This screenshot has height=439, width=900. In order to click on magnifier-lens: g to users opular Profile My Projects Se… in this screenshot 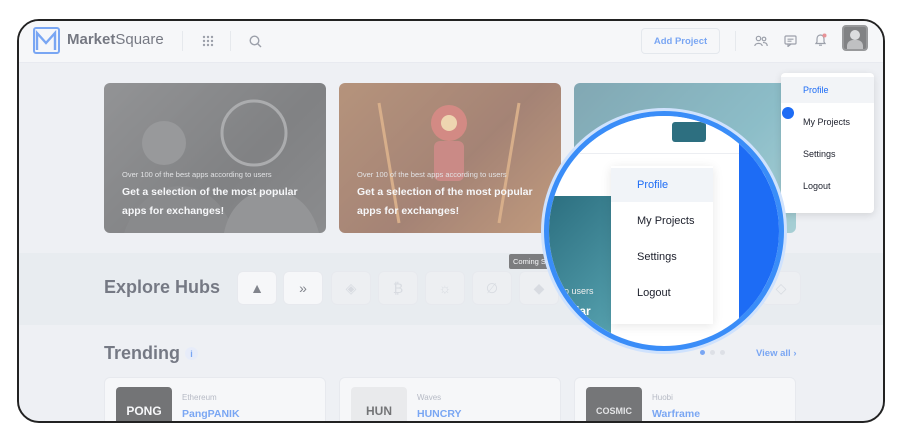, I will do `click(664, 231)`.